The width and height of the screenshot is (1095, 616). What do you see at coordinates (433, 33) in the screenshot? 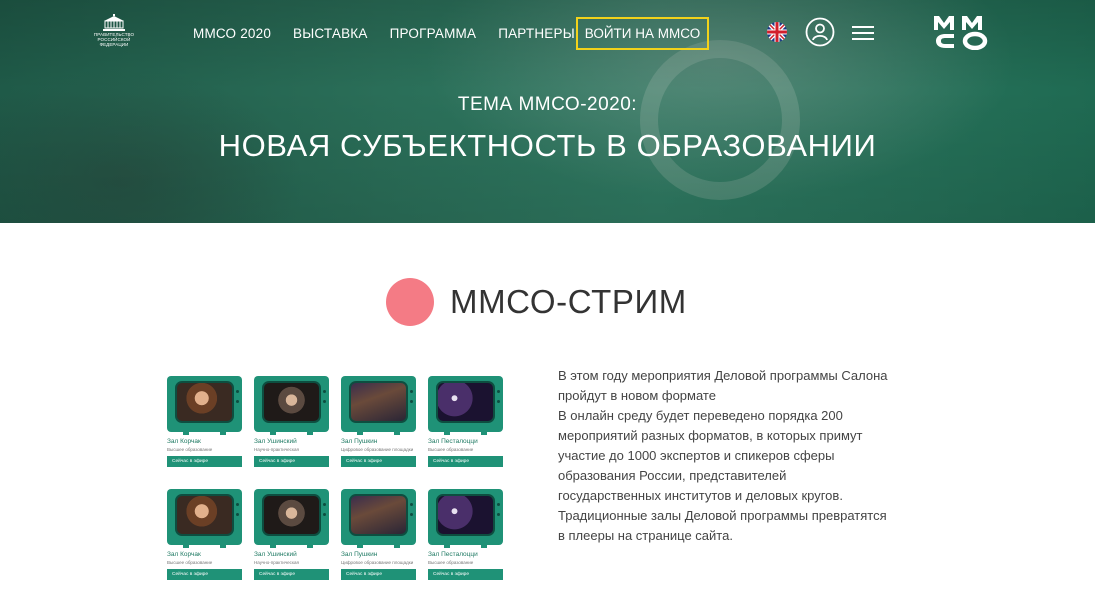
I see `nav-item-program: ПРОГРАММА` at bounding box center [433, 33].